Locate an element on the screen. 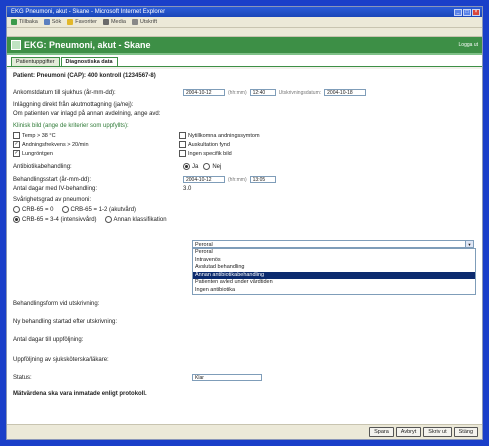 Image resolution: width=489 pixels, height=446 pixels. toolbar-search: Sök is located at coordinates (52, 22).